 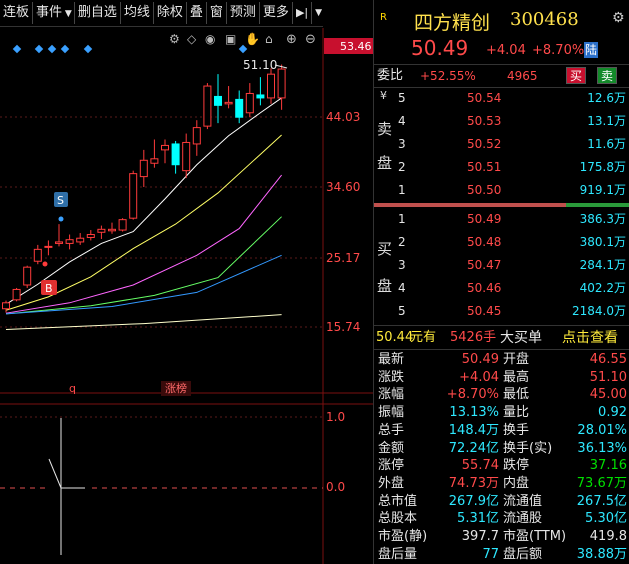 What do you see at coordinates (269, 39) in the screenshot?
I see `lock-icon: ⌂` at bounding box center [269, 39].